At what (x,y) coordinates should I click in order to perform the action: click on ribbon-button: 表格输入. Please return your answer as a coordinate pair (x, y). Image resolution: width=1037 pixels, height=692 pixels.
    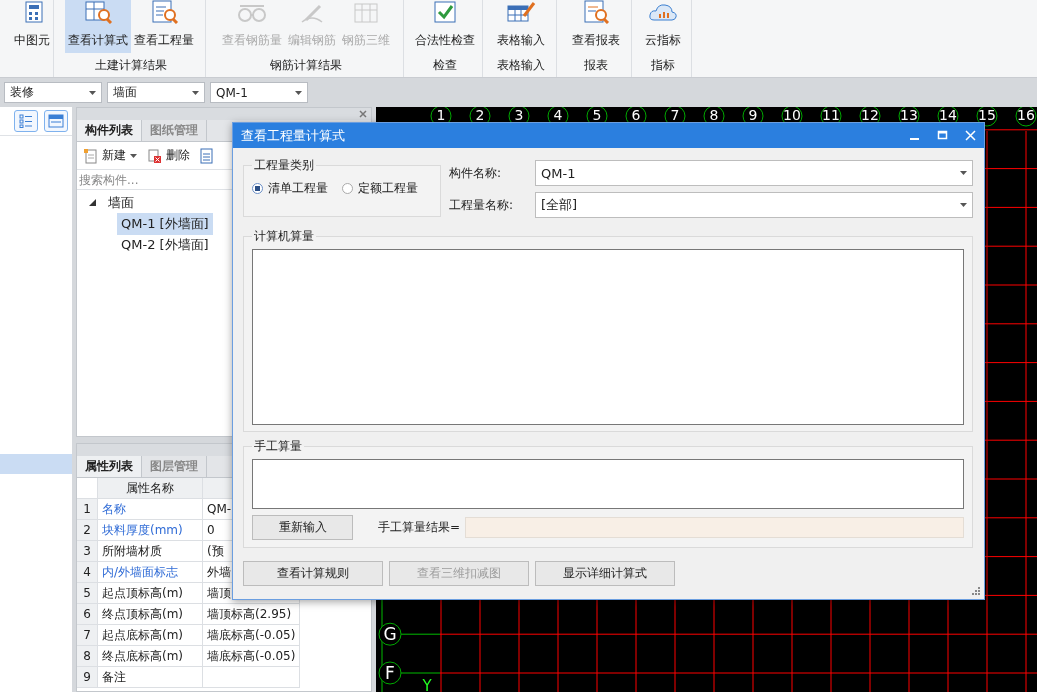
    Looking at the image, I should click on (521, 26).